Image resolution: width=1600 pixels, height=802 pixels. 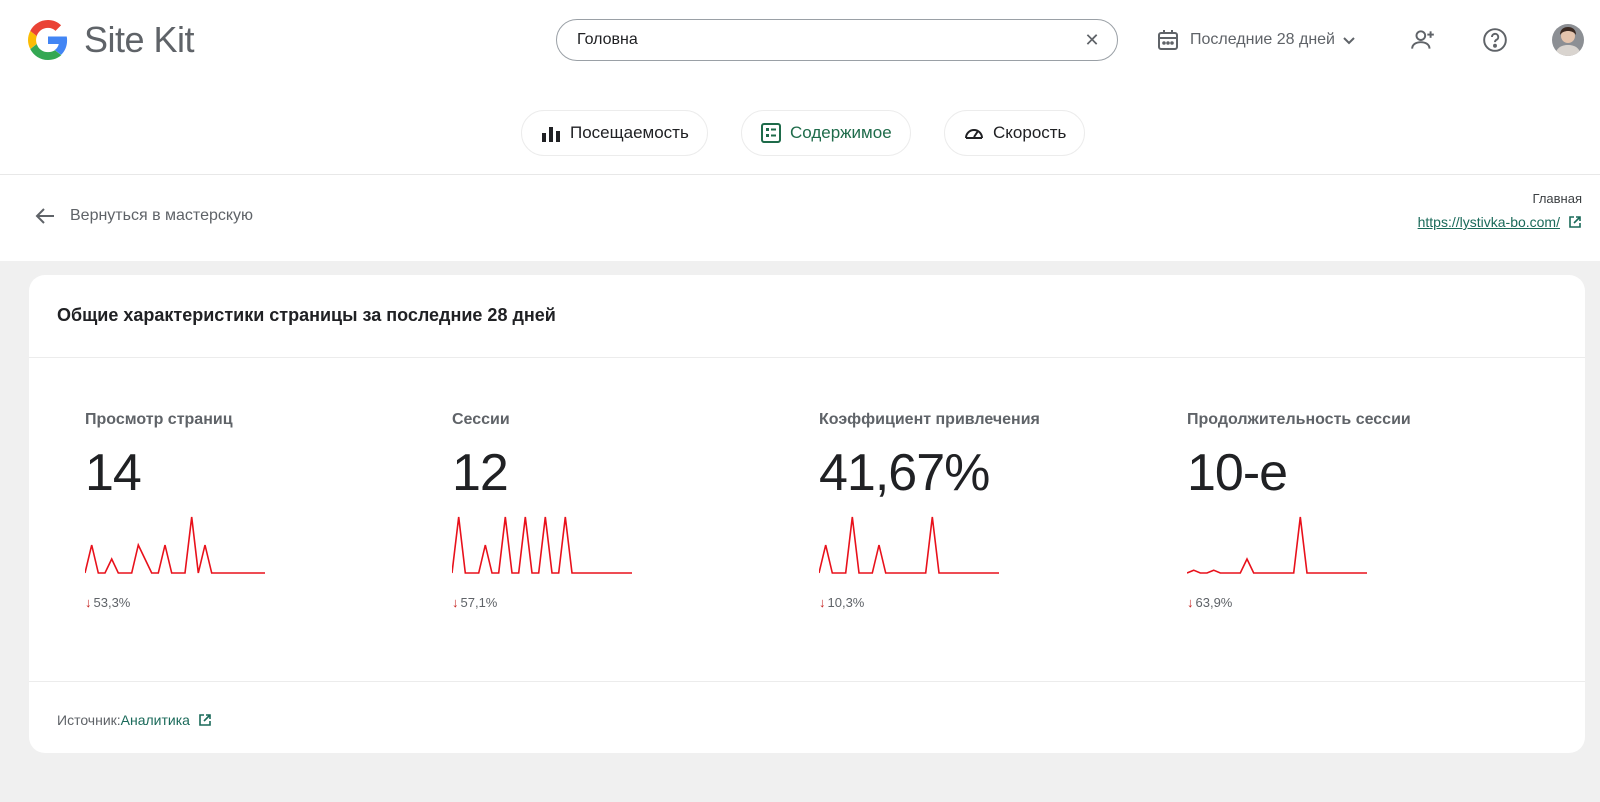 I want to click on bar-chart-icon, so click(x=551, y=134).